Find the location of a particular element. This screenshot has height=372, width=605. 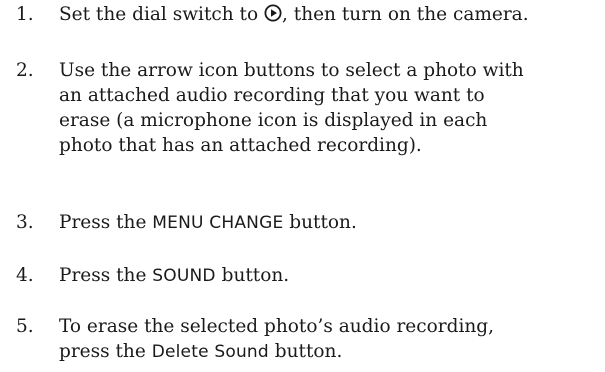

delete-sound-button-label: Delete Sound is located at coordinates (210, 352).